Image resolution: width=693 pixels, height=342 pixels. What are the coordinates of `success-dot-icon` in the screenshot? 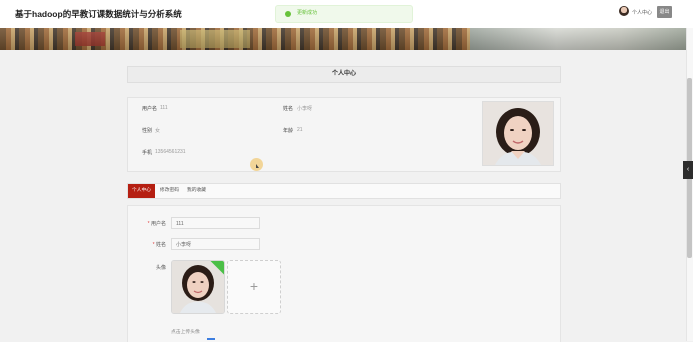 It's located at (288, 14).